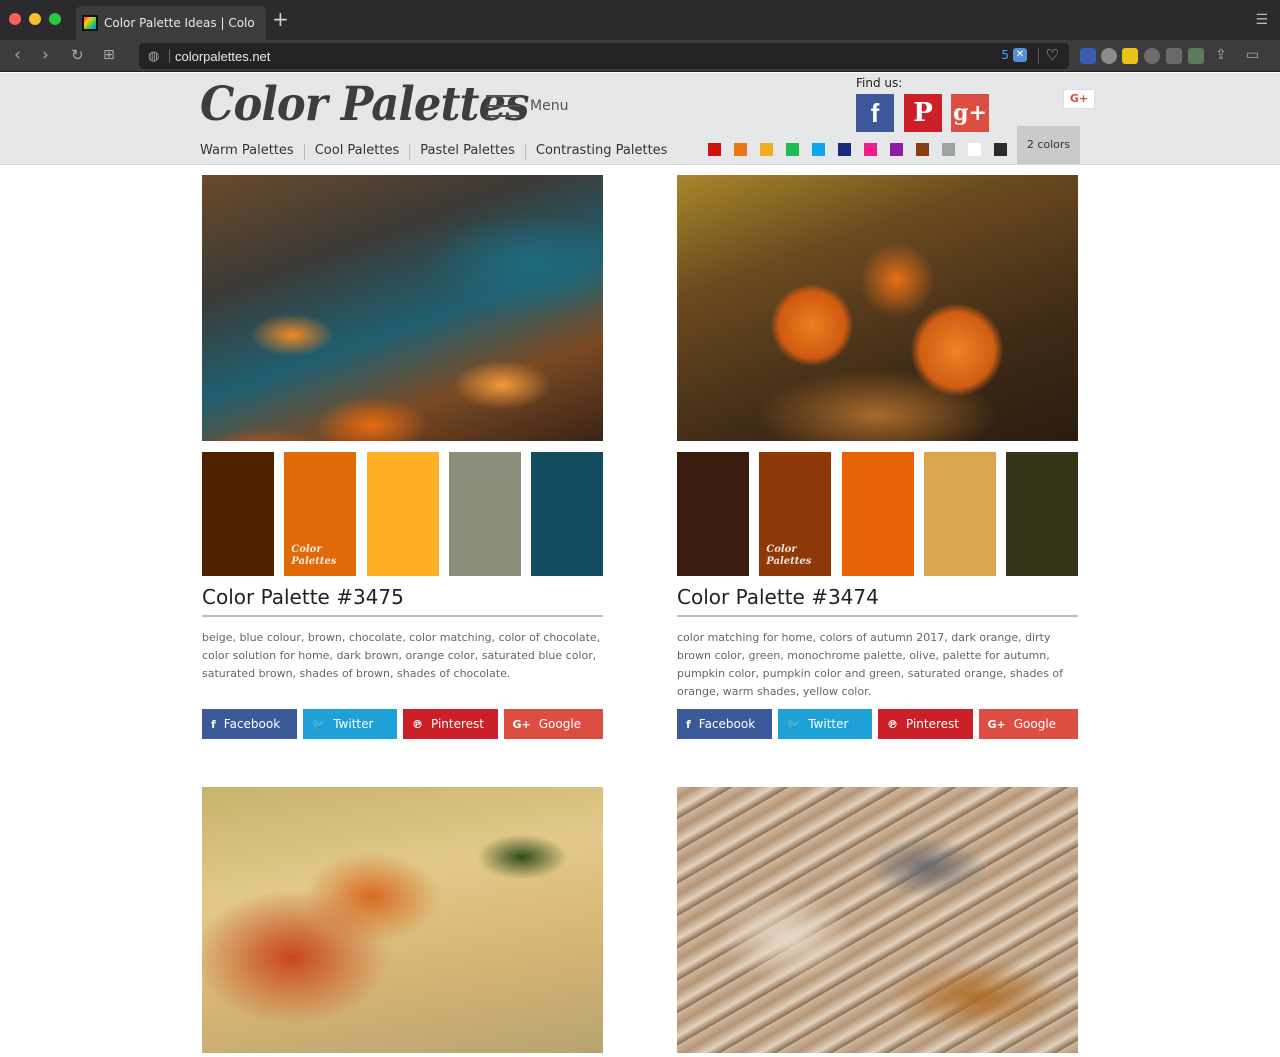 This screenshot has width=1280, height=1057. Describe the element at coordinates (55, 19) in the screenshot. I see `maximize-window-button` at that location.